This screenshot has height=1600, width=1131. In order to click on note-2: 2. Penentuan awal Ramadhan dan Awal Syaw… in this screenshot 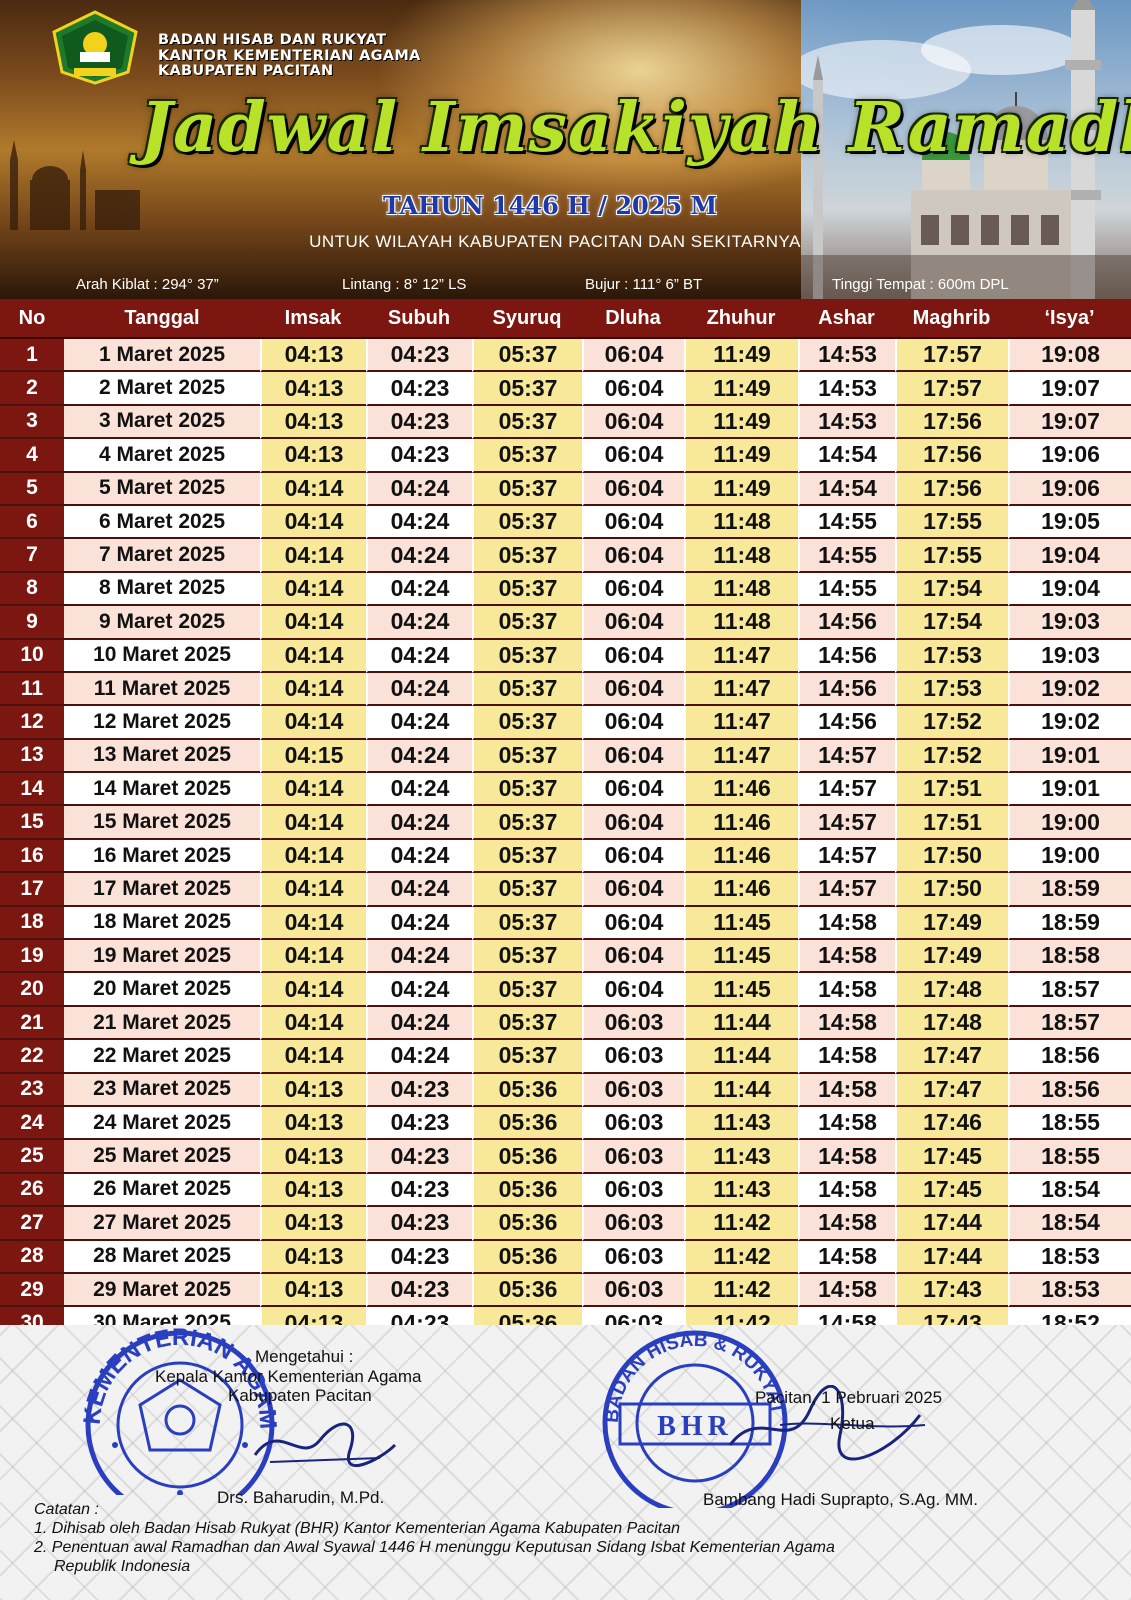, I will do `click(434, 1547)`.